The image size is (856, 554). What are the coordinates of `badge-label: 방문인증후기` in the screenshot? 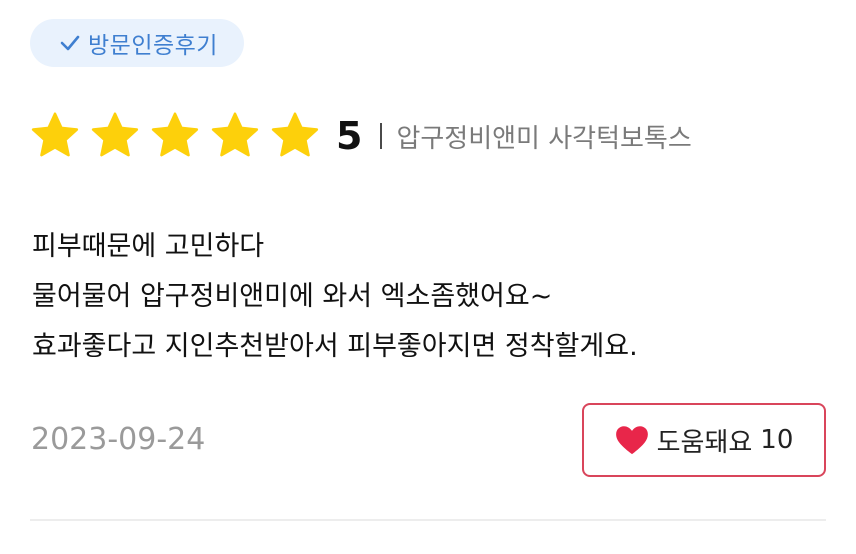 It's located at (153, 46).